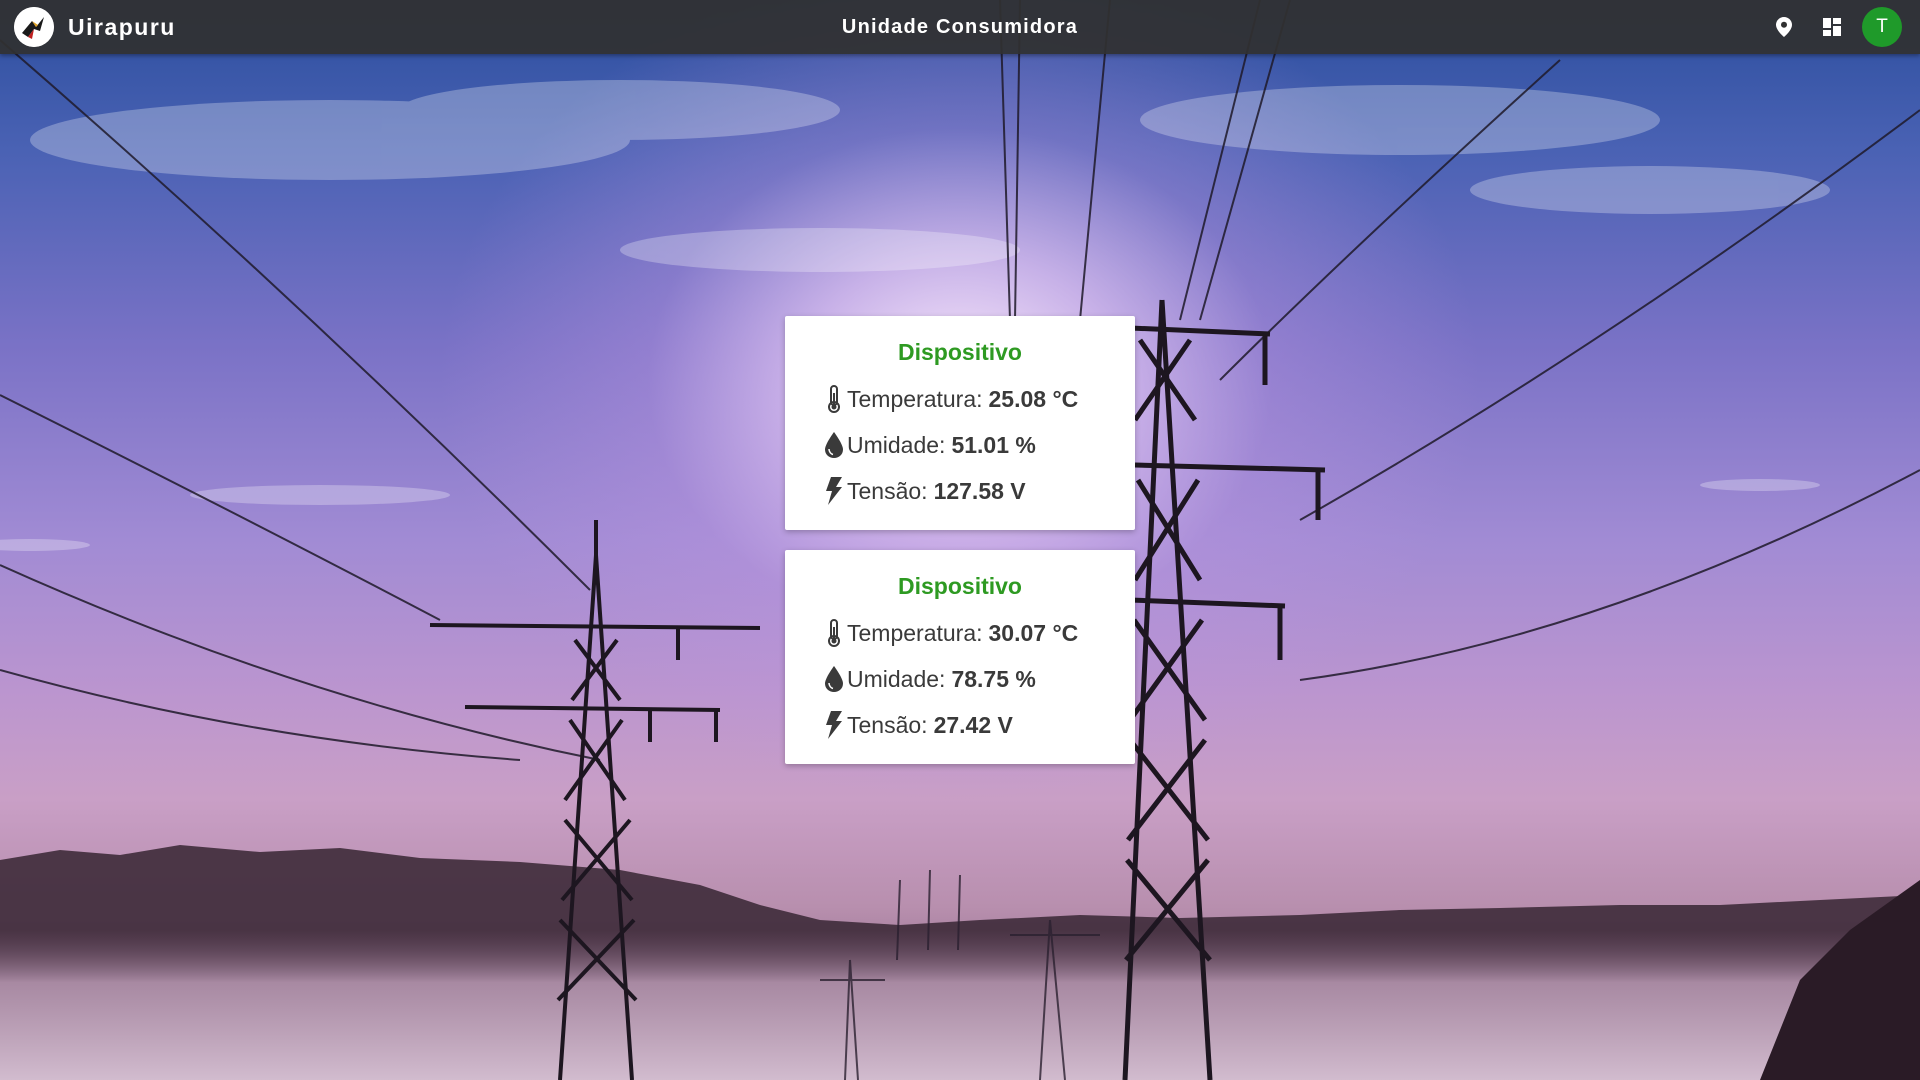 The image size is (1920, 1080). What do you see at coordinates (1882, 27) in the screenshot?
I see `user-avatar: T` at bounding box center [1882, 27].